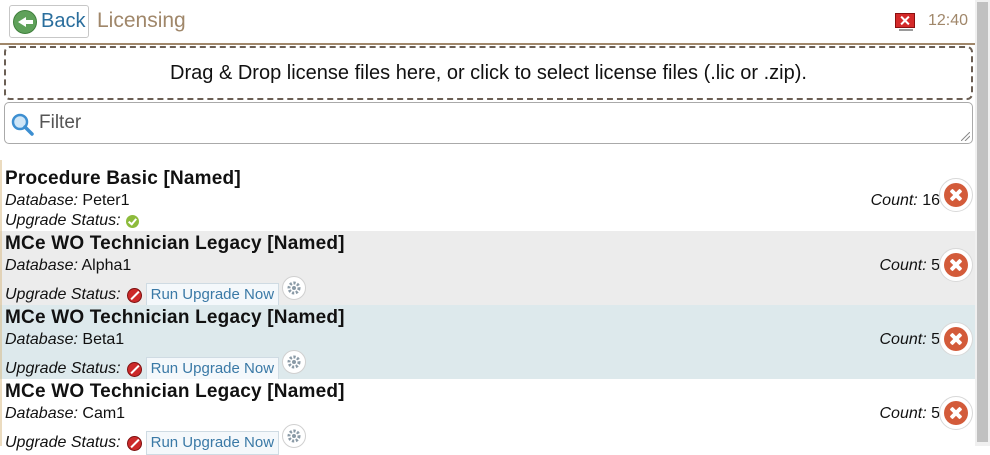  What do you see at coordinates (65, 413) in the screenshot?
I see `license-database: Database: Cam1` at bounding box center [65, 413].